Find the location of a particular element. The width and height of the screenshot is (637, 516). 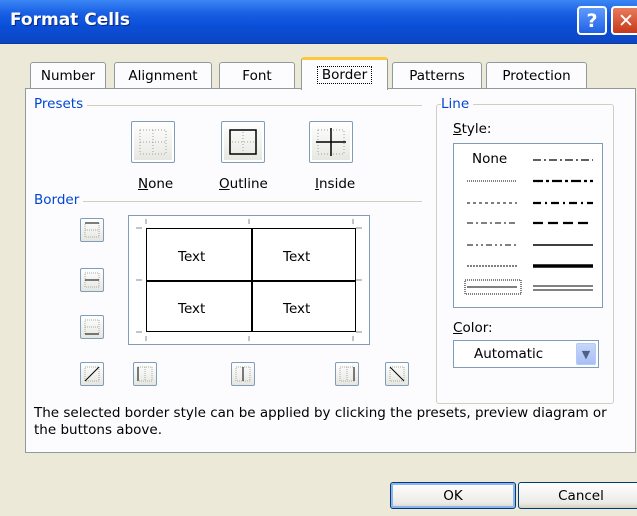

preset-none-label: None is located at coordinates (156, 184).